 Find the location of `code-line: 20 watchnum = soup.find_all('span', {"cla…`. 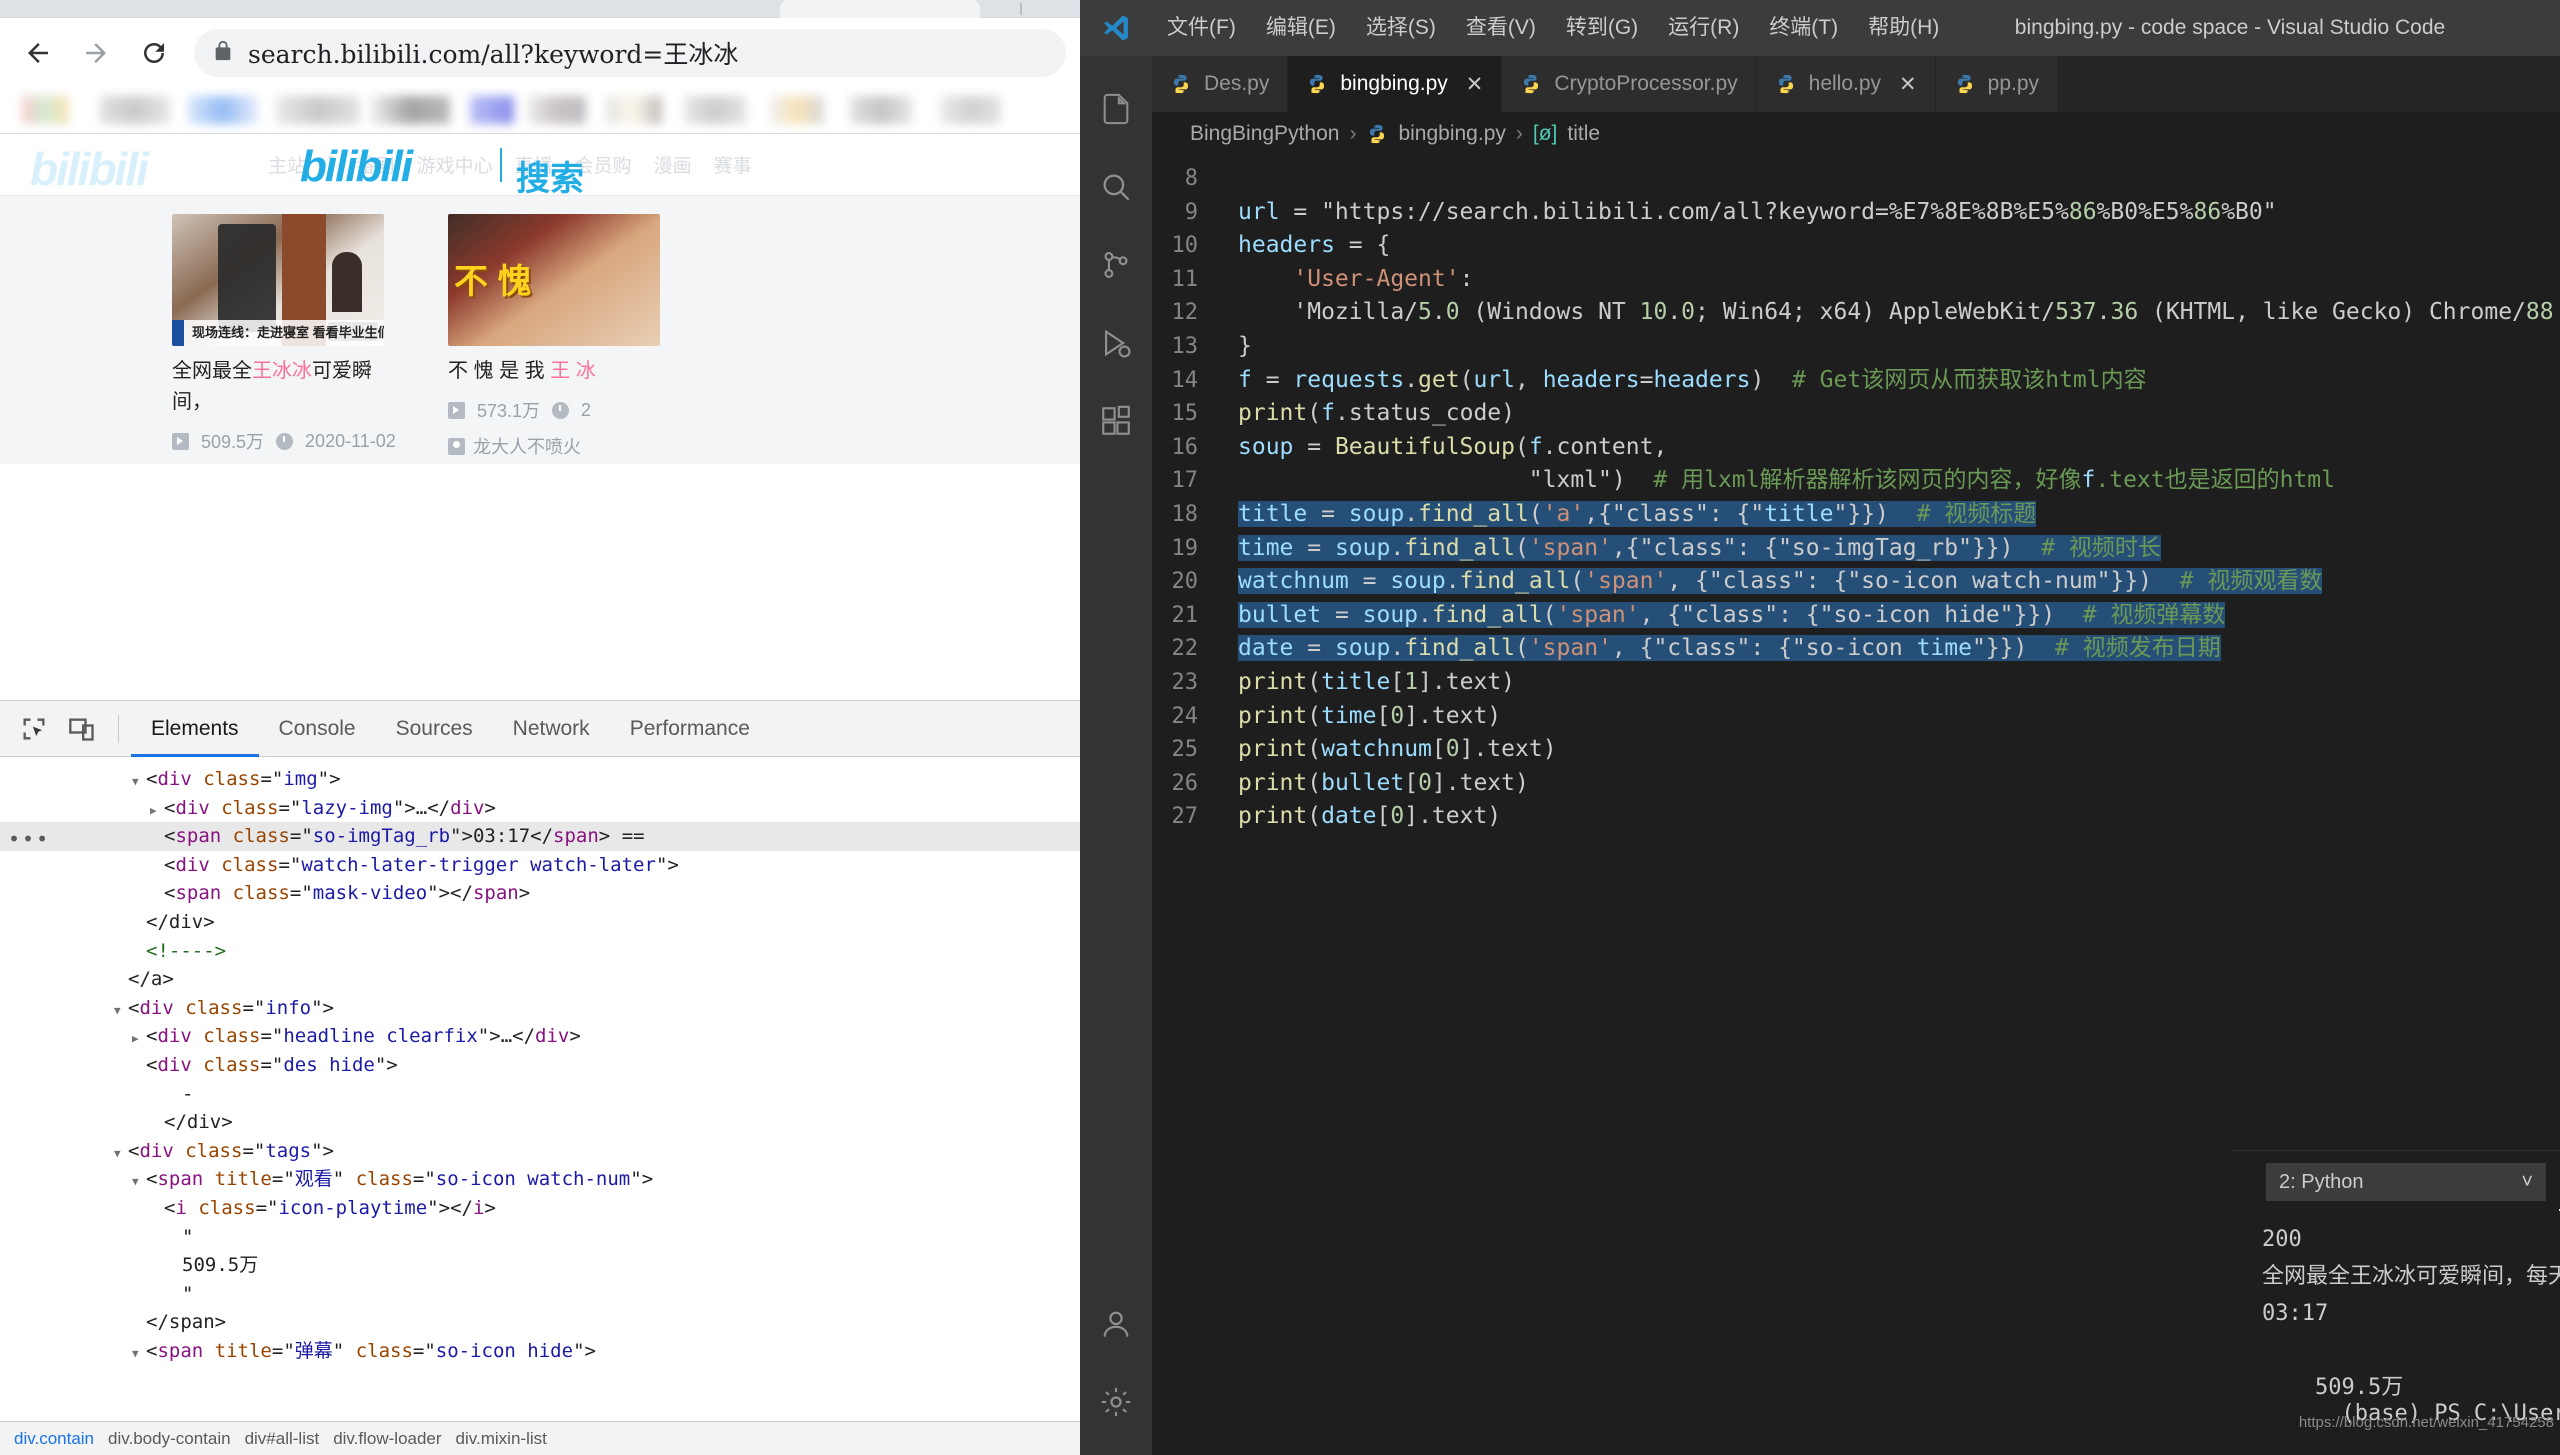

code-line: 20 watchnum = soup.find_all('span', {"cla… is located at coordinates (1856, 582).